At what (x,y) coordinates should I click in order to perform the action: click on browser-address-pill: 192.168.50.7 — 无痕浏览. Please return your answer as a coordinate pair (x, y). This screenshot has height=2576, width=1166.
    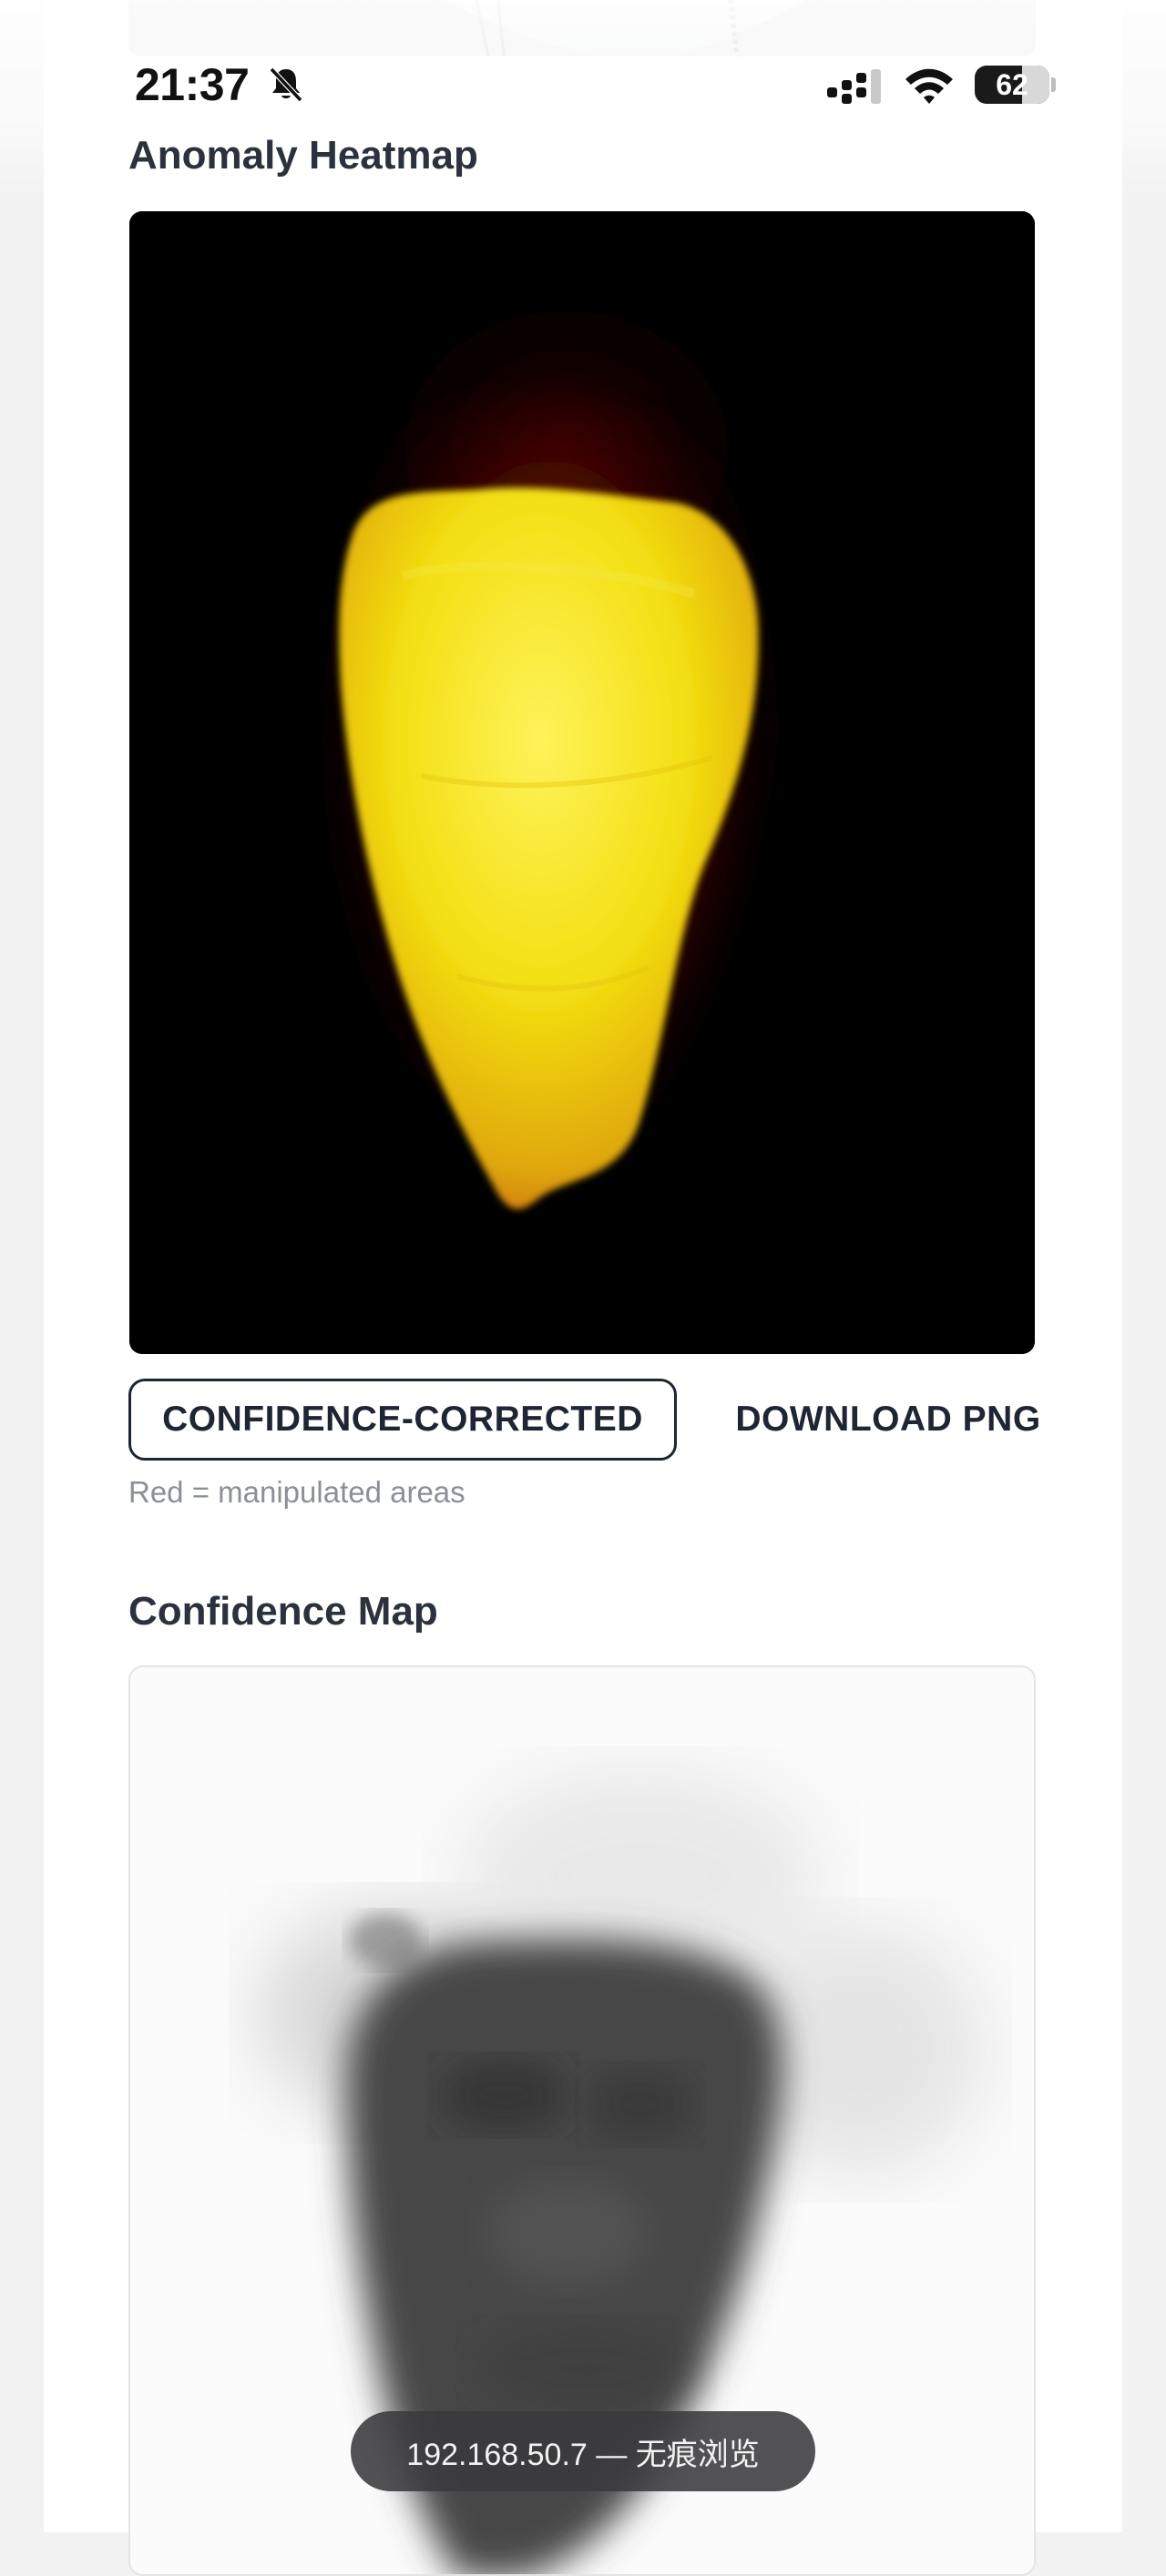
    Looking at the image, I should click on (583, 2451).